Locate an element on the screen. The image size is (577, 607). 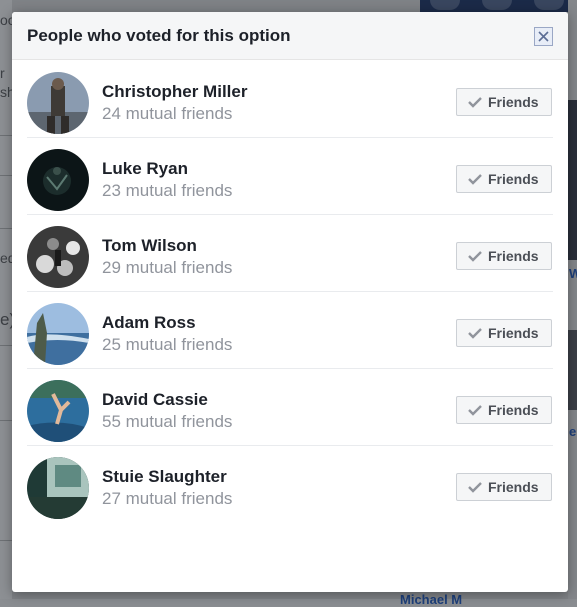
list-item: Luke Ryan 23 mutual friends Friends is located at coordinates (290, 176).